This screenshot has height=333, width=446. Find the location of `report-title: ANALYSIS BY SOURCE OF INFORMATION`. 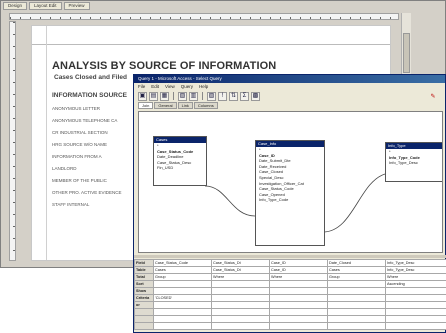

report-title: ANALYSIS BY SOURCE OF INFORMATION is located at coordinates (164, 66).